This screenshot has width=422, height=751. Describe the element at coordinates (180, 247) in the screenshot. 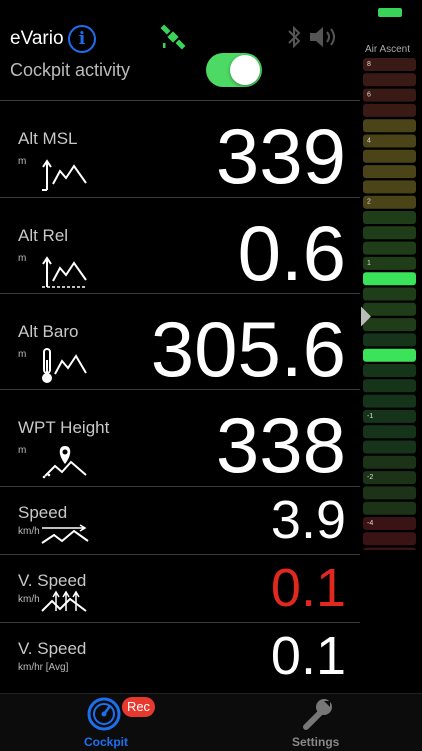

I see `row-alt-rel: Alt Rel m 0.6` at that location.